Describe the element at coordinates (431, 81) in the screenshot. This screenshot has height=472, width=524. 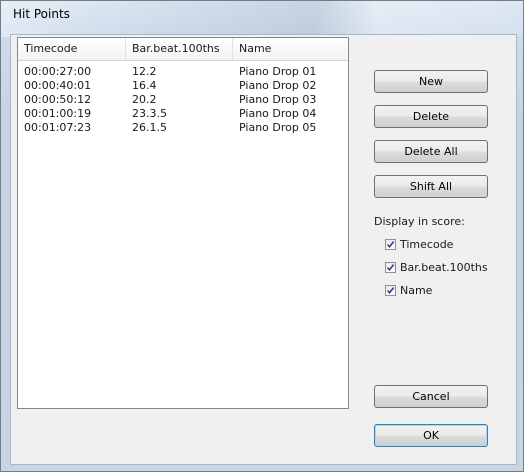
I see `new-button: New` at that location.